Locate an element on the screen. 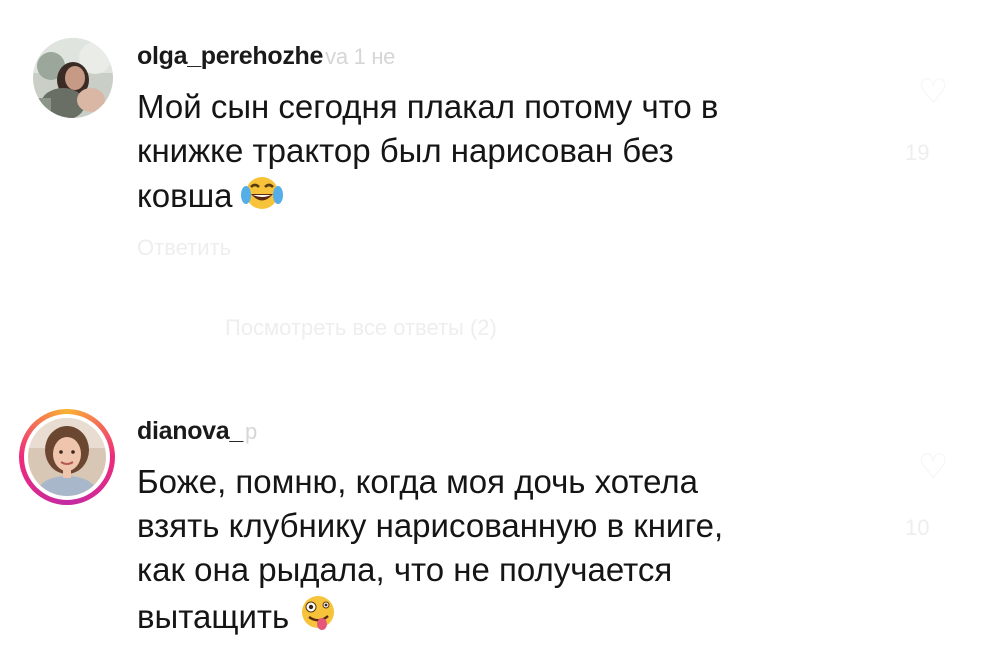 The image size is (1000, 647). comment-line: Мой сын сегодня плакал потому что в is located at coordinates (428, 106).